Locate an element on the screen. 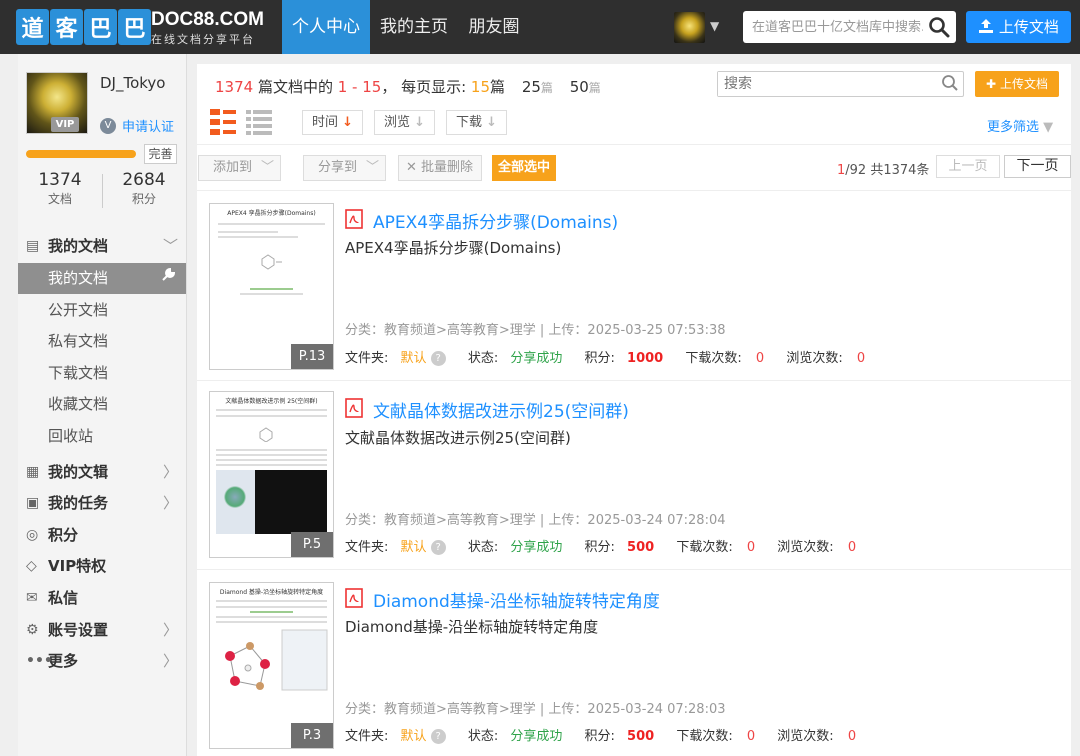 The height and width of the screenshot is (756, 1080). upload-button: 上传文档 is located at coordinates (1018, 27).